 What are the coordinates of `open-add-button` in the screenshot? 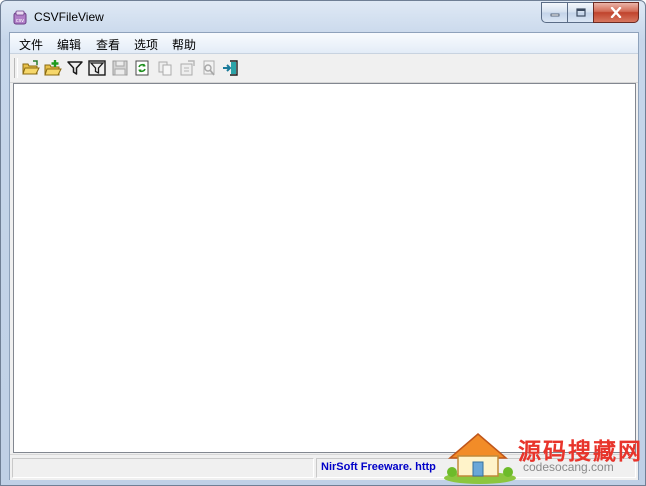 It's located at (53, 68).